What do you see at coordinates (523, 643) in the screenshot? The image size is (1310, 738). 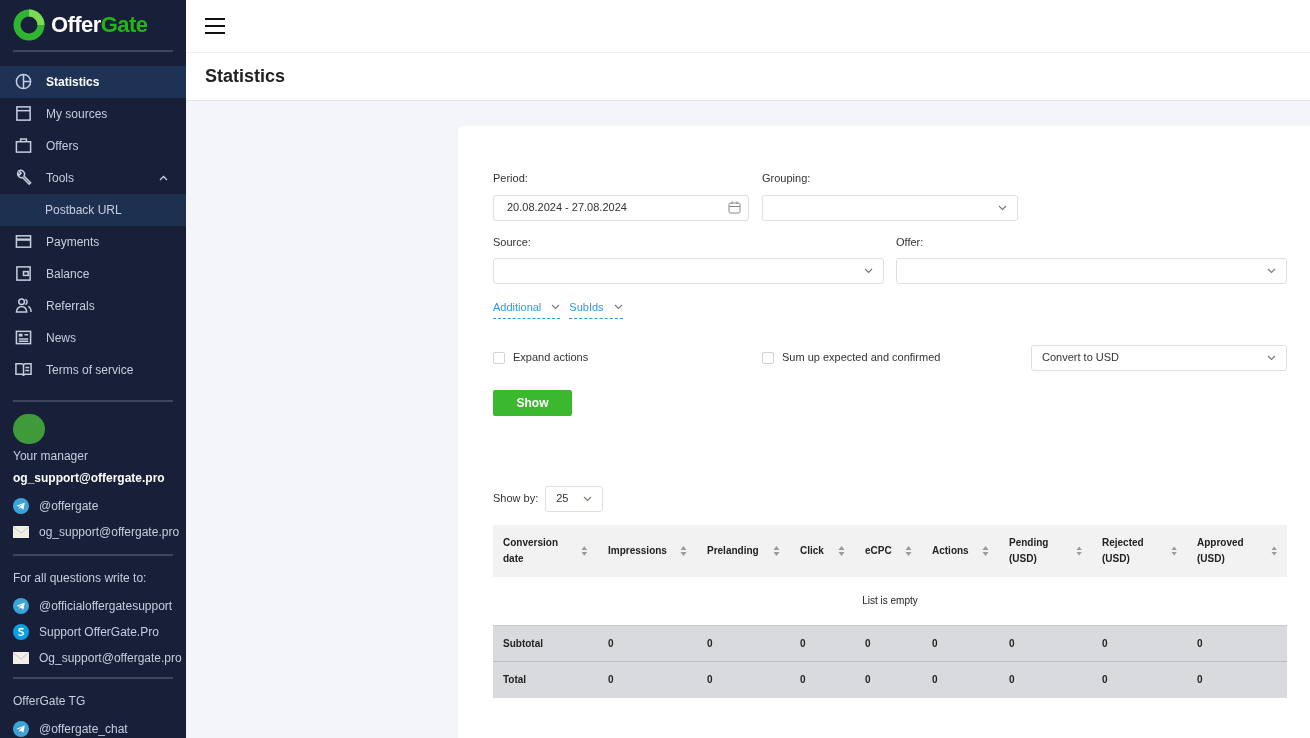 I see `table-cell: Subtotal` at bounding box center [523, 643].